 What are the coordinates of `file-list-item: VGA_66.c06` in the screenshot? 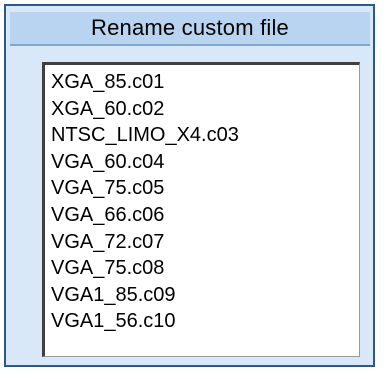 It's located at (205, 215).